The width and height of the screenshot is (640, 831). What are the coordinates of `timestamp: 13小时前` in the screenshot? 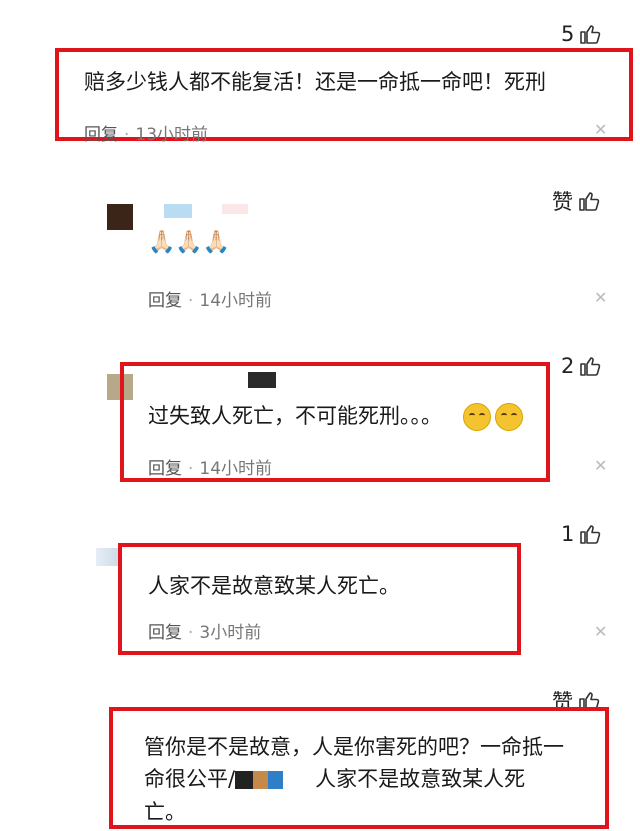 It's located at (172, 135).